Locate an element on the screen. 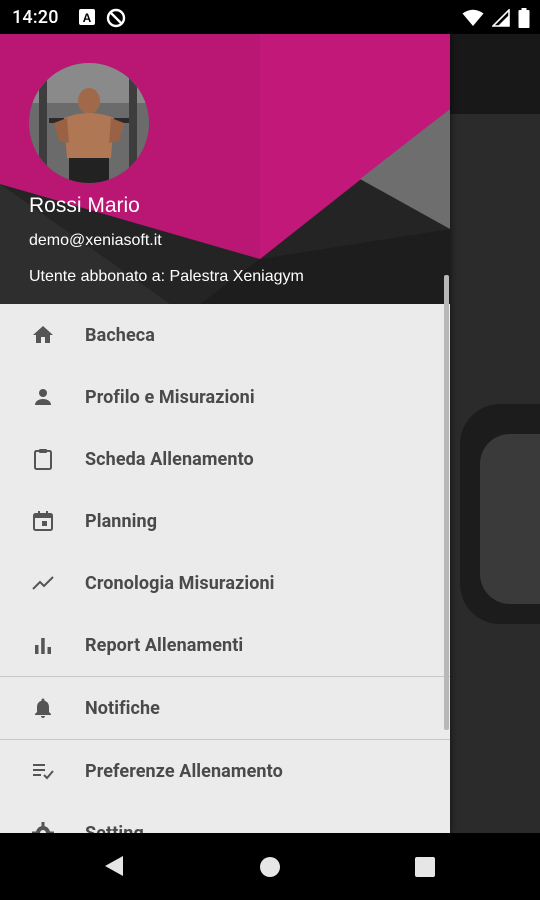  bar-chart-icon is located at coordinates (43, 645).